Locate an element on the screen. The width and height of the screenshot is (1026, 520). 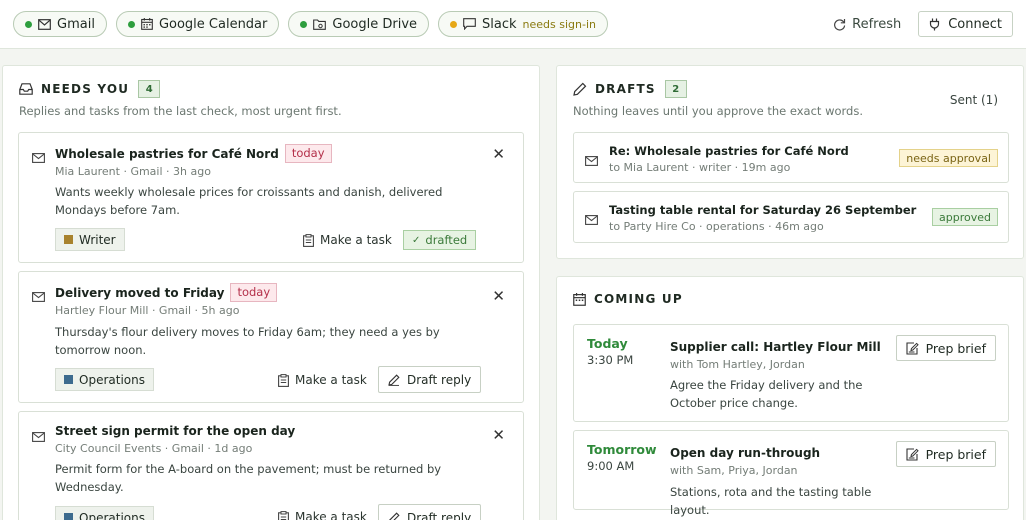
draft-title: Re: Wholesale pastries for Café Nord is located at coordinates (729, 151).